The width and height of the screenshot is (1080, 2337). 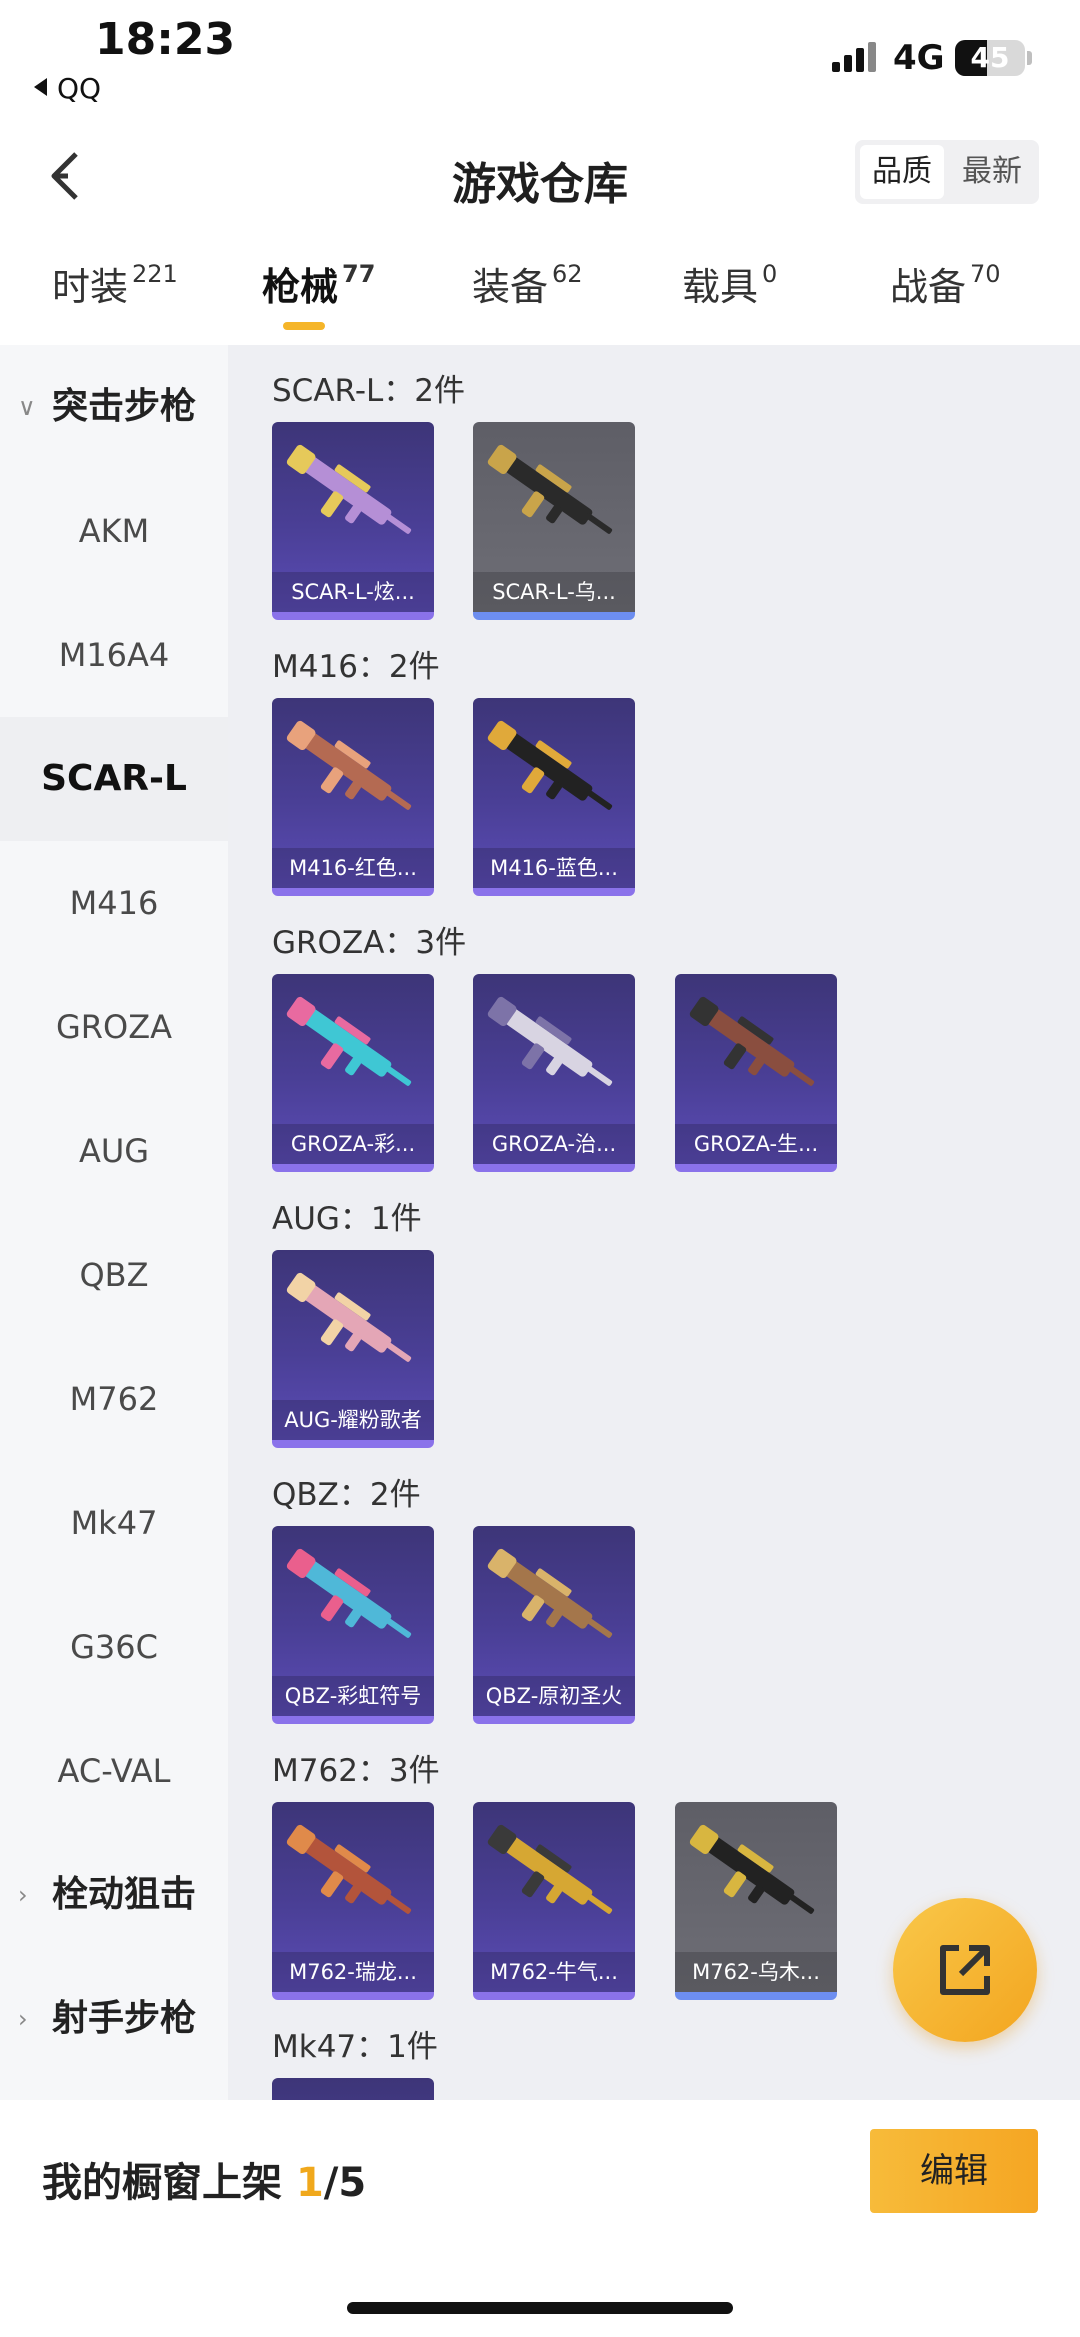 I want to click on section-title: SCAR-L：2件, so click(x=368, y=391).